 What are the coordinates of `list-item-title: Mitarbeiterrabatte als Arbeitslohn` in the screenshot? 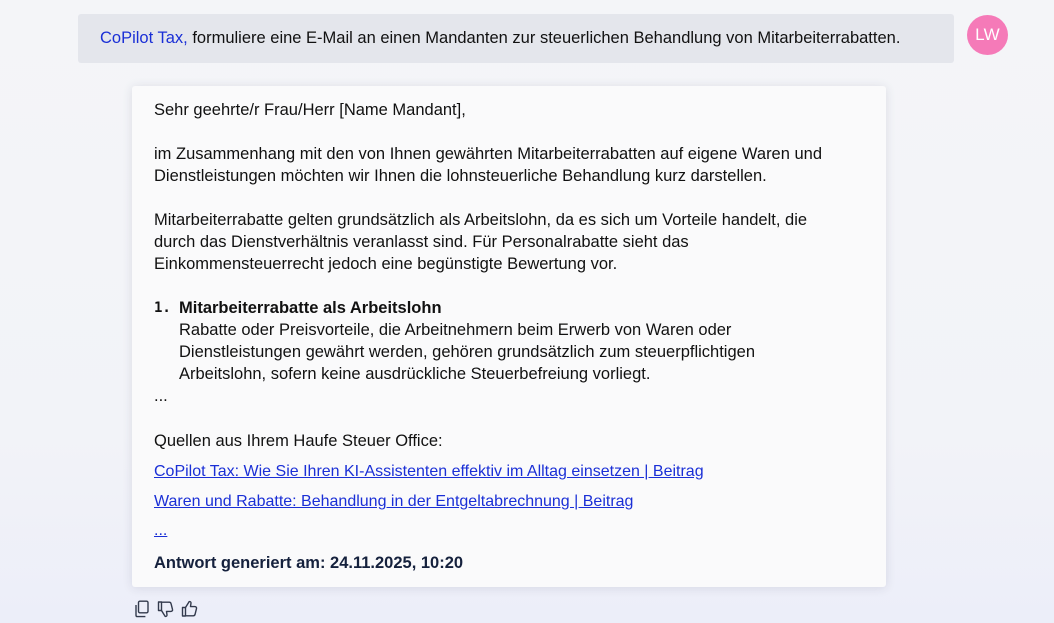 It's located at (310, 308).